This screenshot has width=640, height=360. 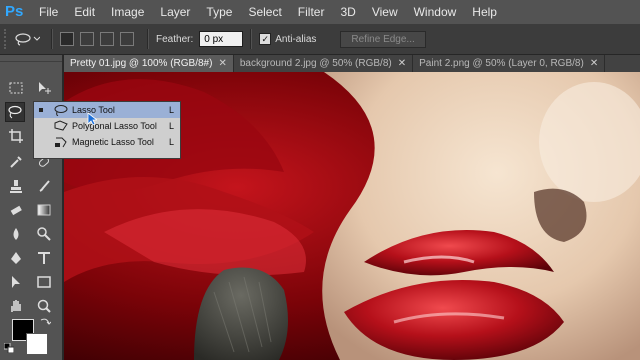 I want to click on flyout-item-polygonal-lasso: Polygonal Lasso Tool L, so click(x=107, y=126).